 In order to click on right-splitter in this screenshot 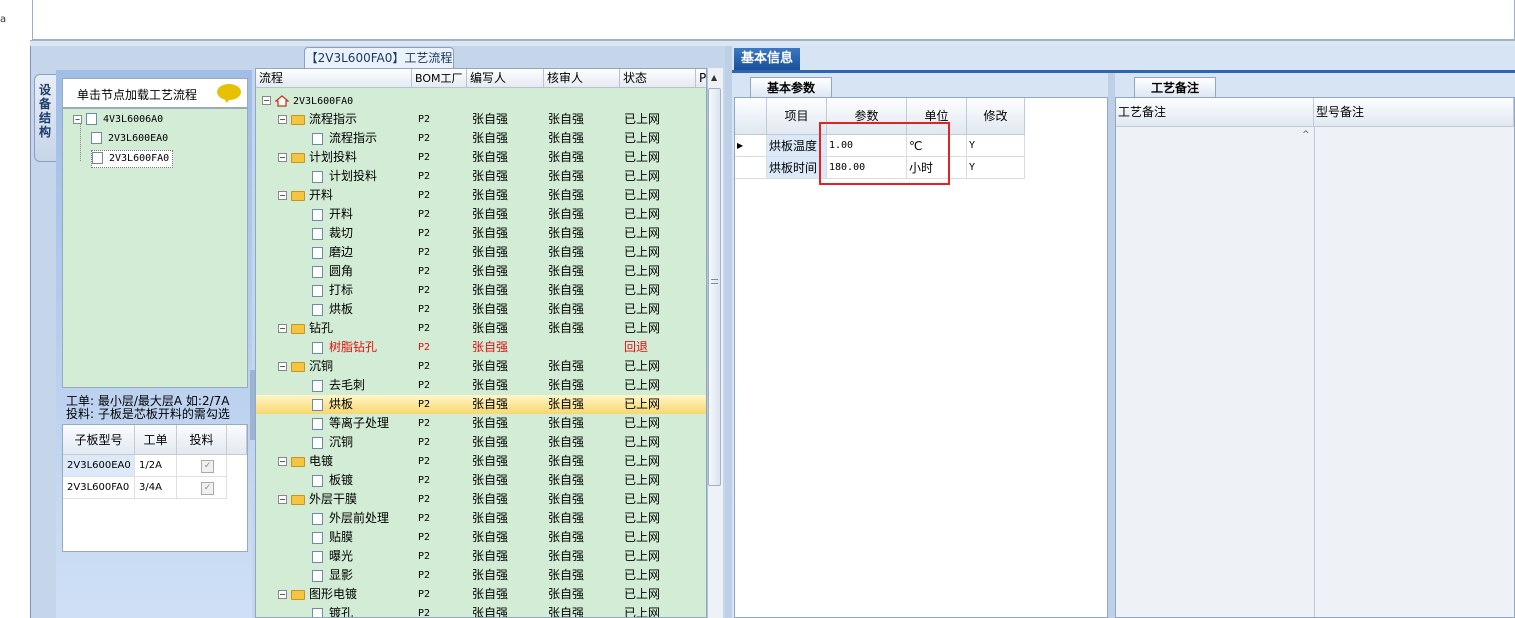, I will do `click(1111, 345)`.